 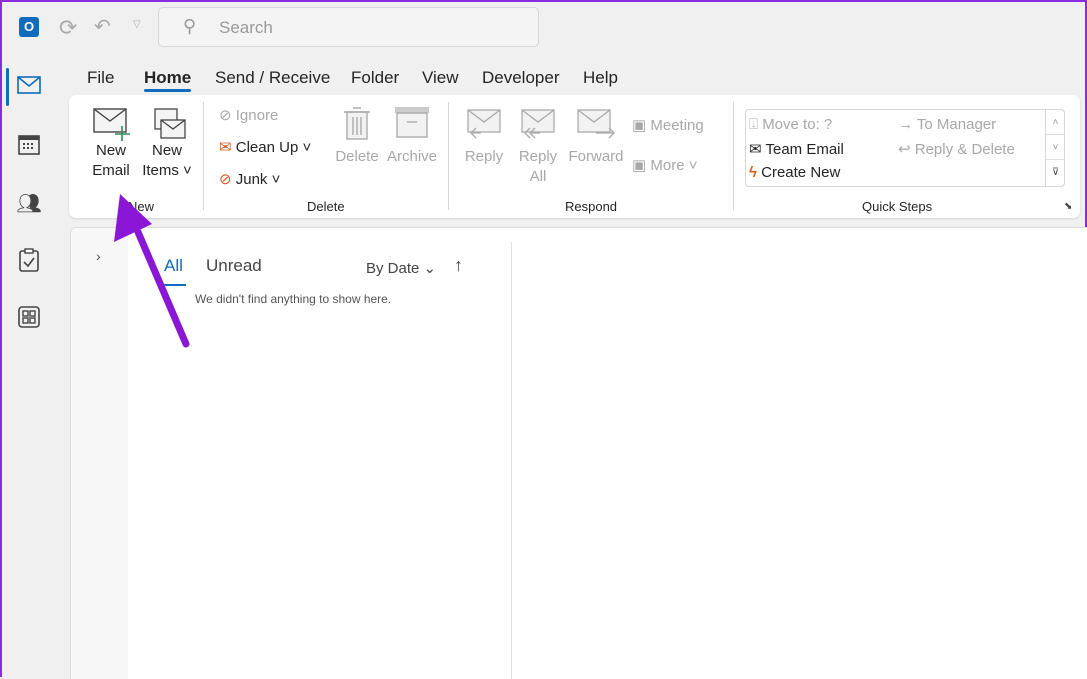 I want to click on annotation-arrow, so click(x=152, y=271).